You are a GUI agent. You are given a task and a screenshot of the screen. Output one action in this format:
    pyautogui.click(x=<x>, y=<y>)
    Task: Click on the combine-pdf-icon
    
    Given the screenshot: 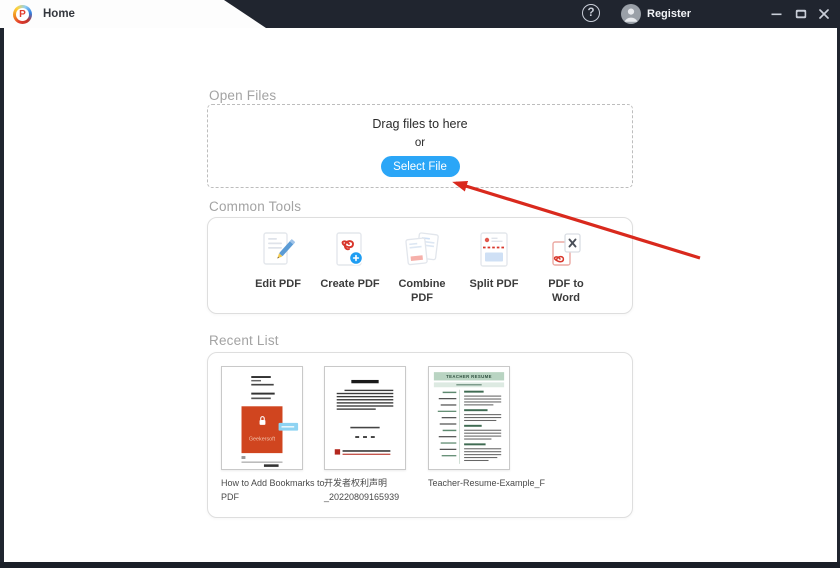 What is the action you would take?
    pyautogui.click(x=422, y=249)
    